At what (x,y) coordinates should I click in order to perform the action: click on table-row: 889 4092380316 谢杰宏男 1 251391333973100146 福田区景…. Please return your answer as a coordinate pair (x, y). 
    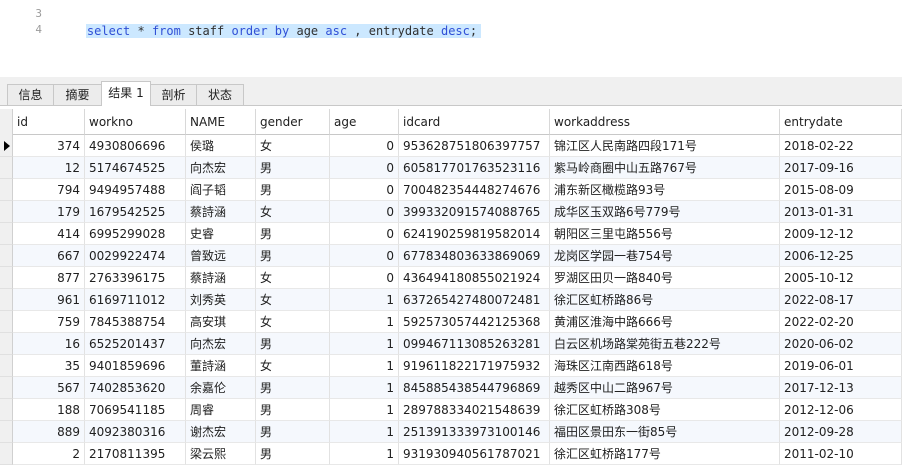
    Looking at the image, I should click on (451, 432).